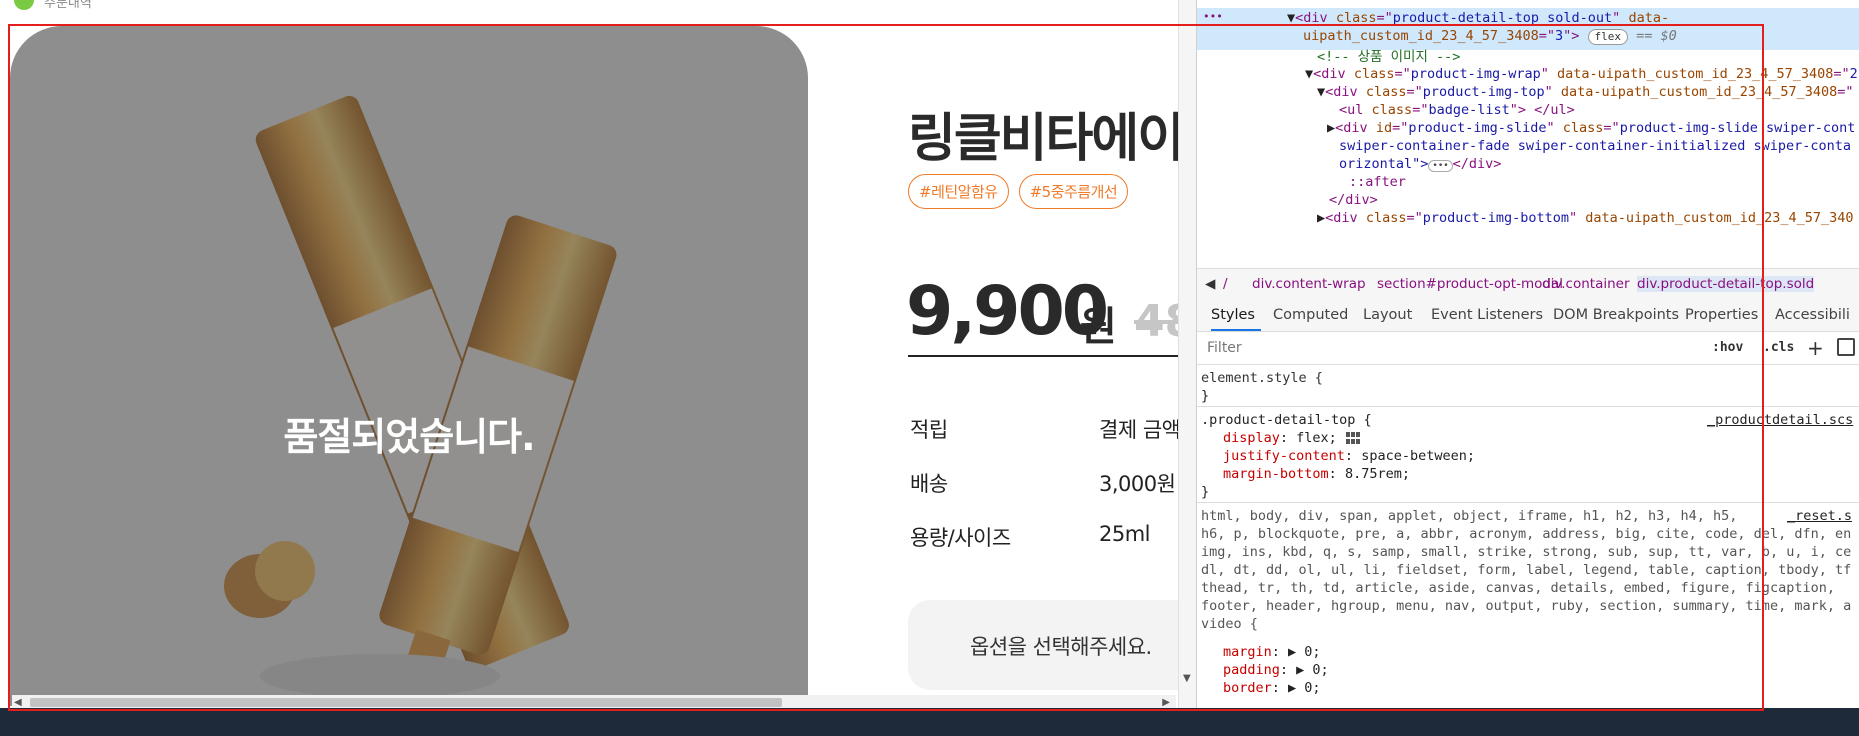  What do you see at coordinates (1125, 534) in the screenshot?
I see `info-value-size: 25ml` at bounding box center [1125, 534].